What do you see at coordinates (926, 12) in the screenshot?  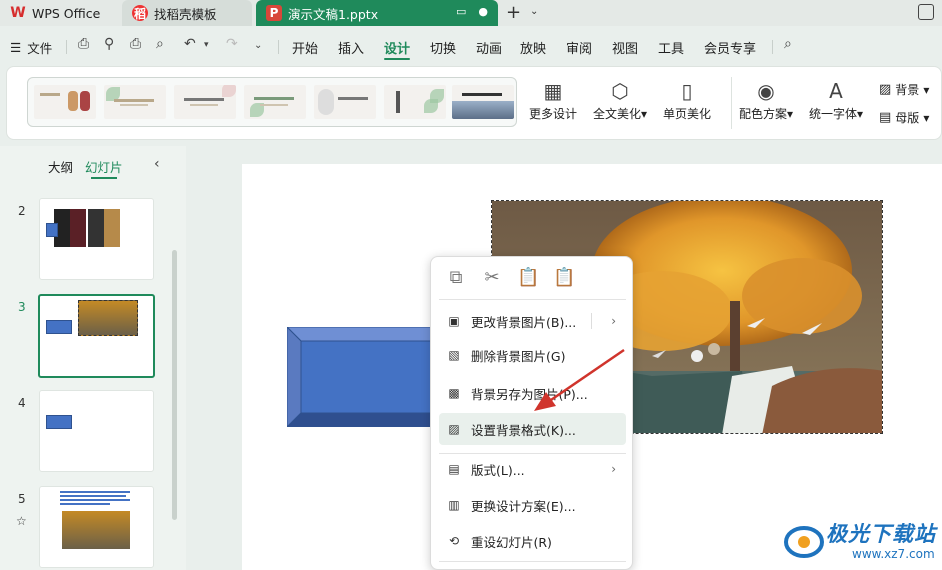 I see `window-layout-icon` at bounding box center [926, 12].